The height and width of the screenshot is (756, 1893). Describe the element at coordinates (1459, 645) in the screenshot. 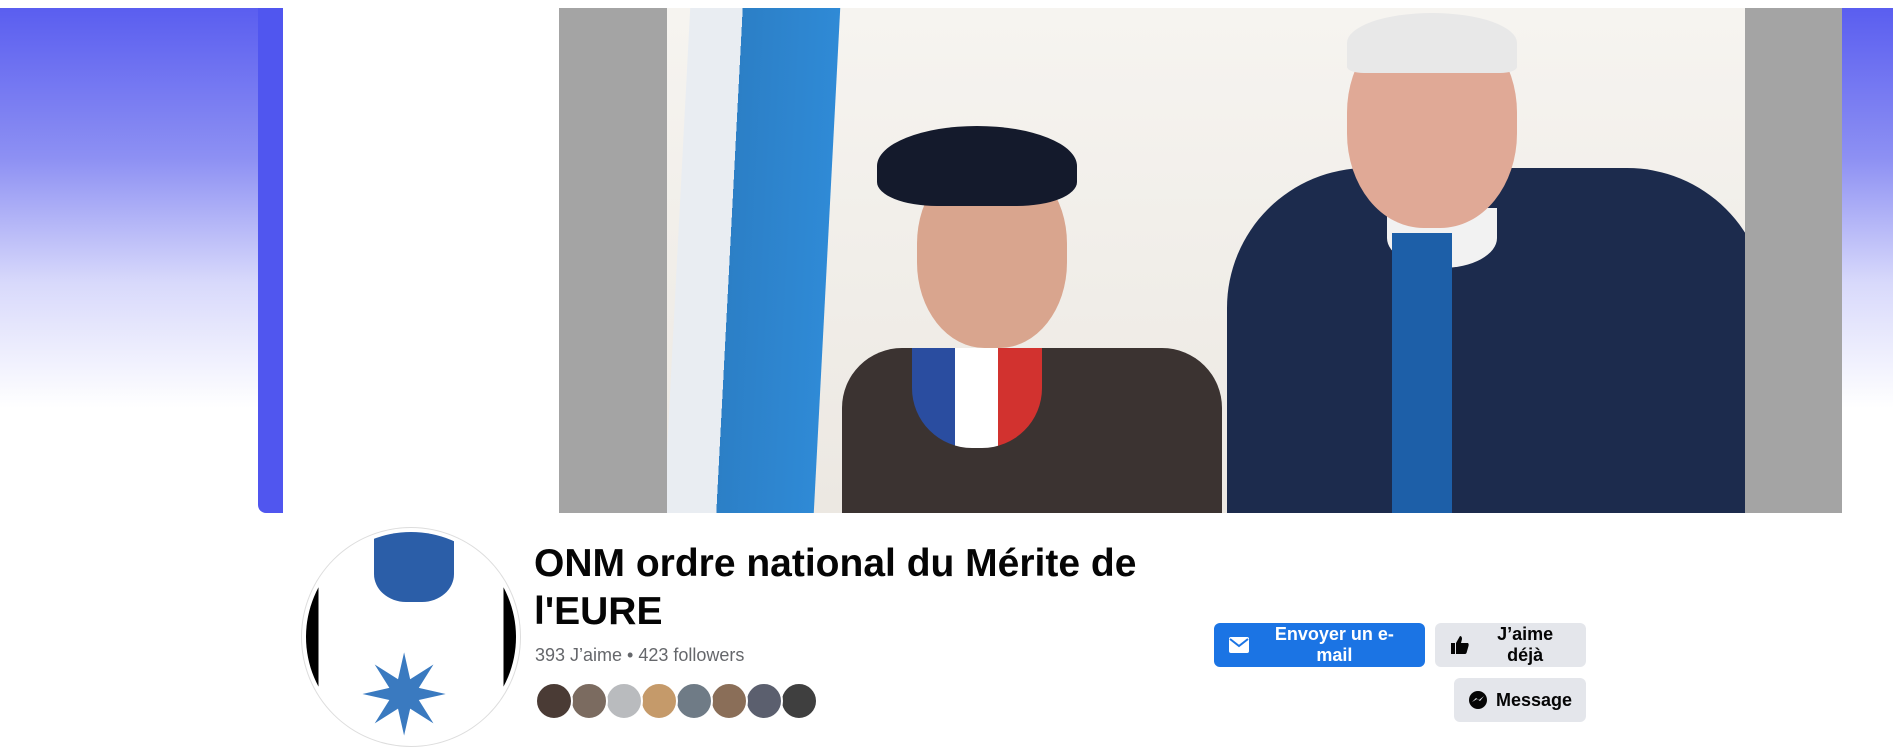

I see `thumbs-up-icon` at that location.